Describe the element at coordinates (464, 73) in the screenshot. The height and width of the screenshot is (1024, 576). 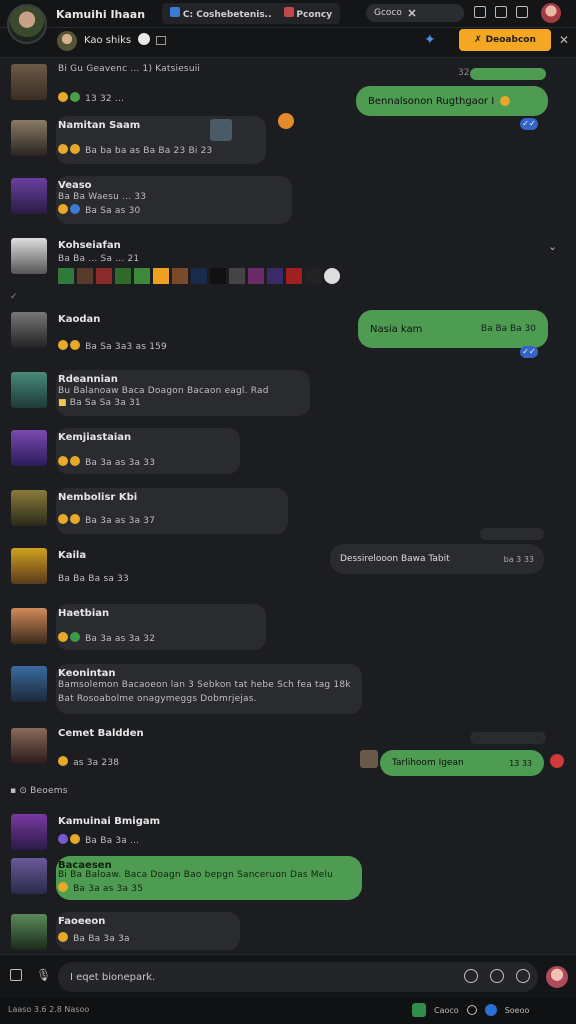
I see `time-label: 32` at that location.